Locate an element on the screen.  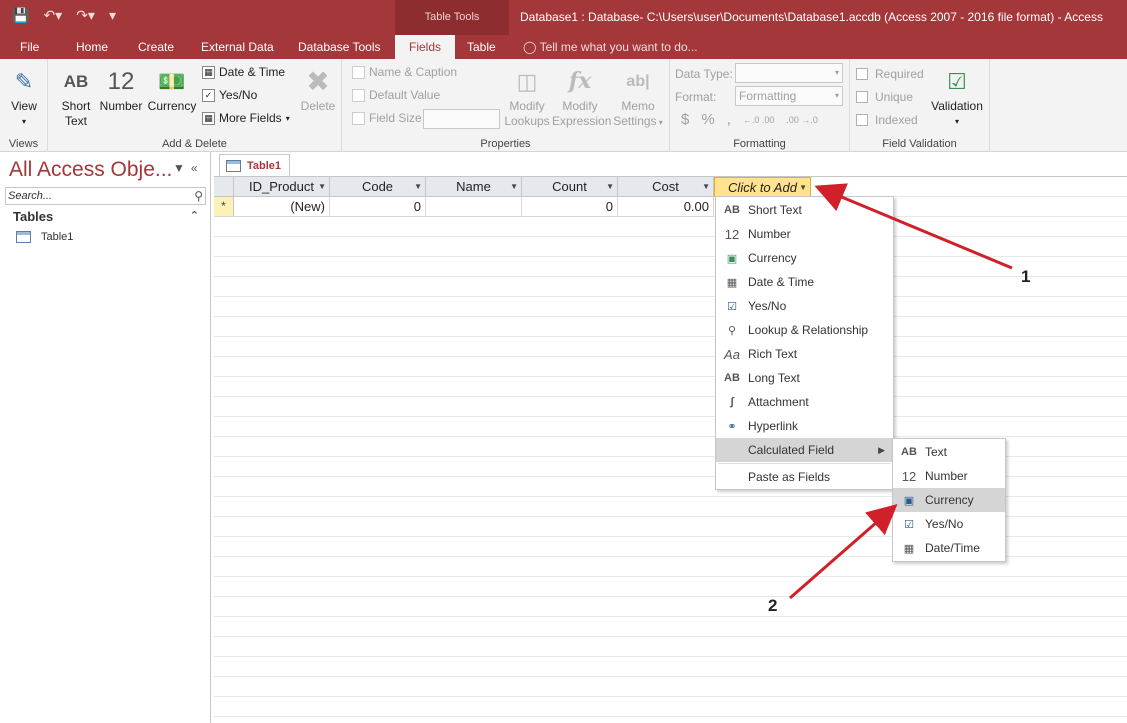
annotation-label-1: 1 is located at coordinates (1026, 276).